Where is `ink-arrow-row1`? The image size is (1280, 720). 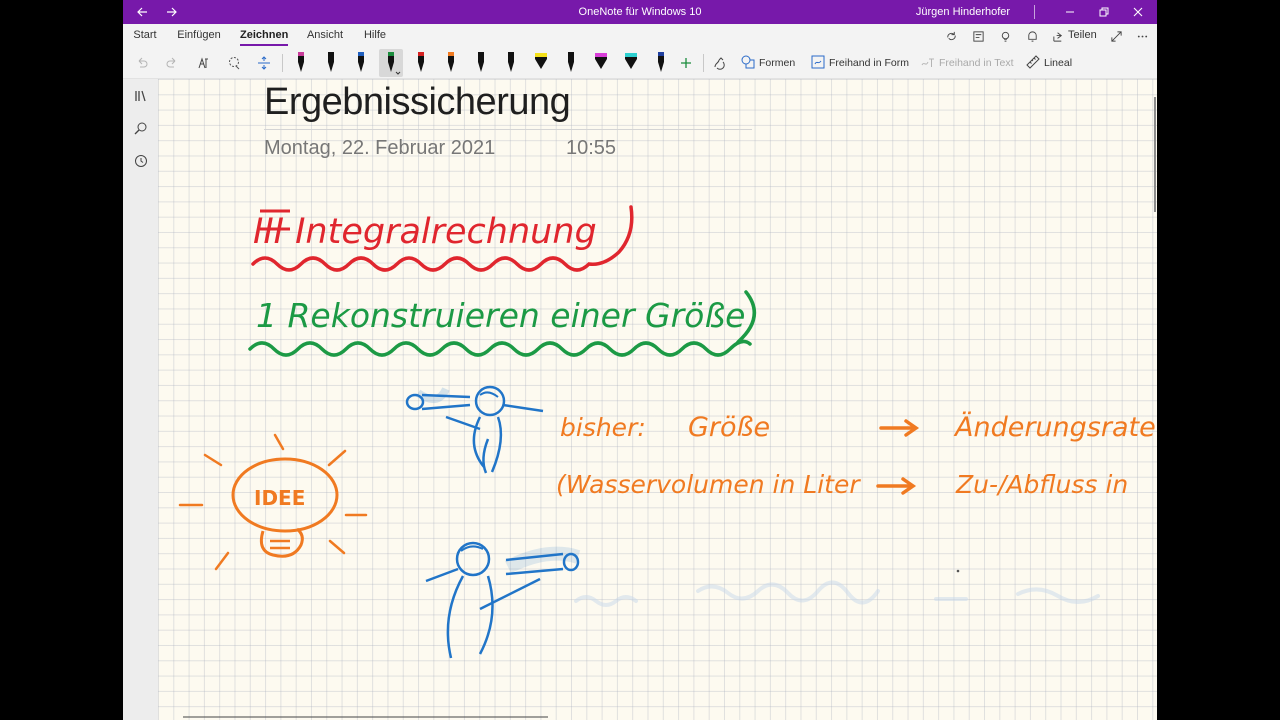 ink-arrow-row1 is located at coordinates (899, 428).